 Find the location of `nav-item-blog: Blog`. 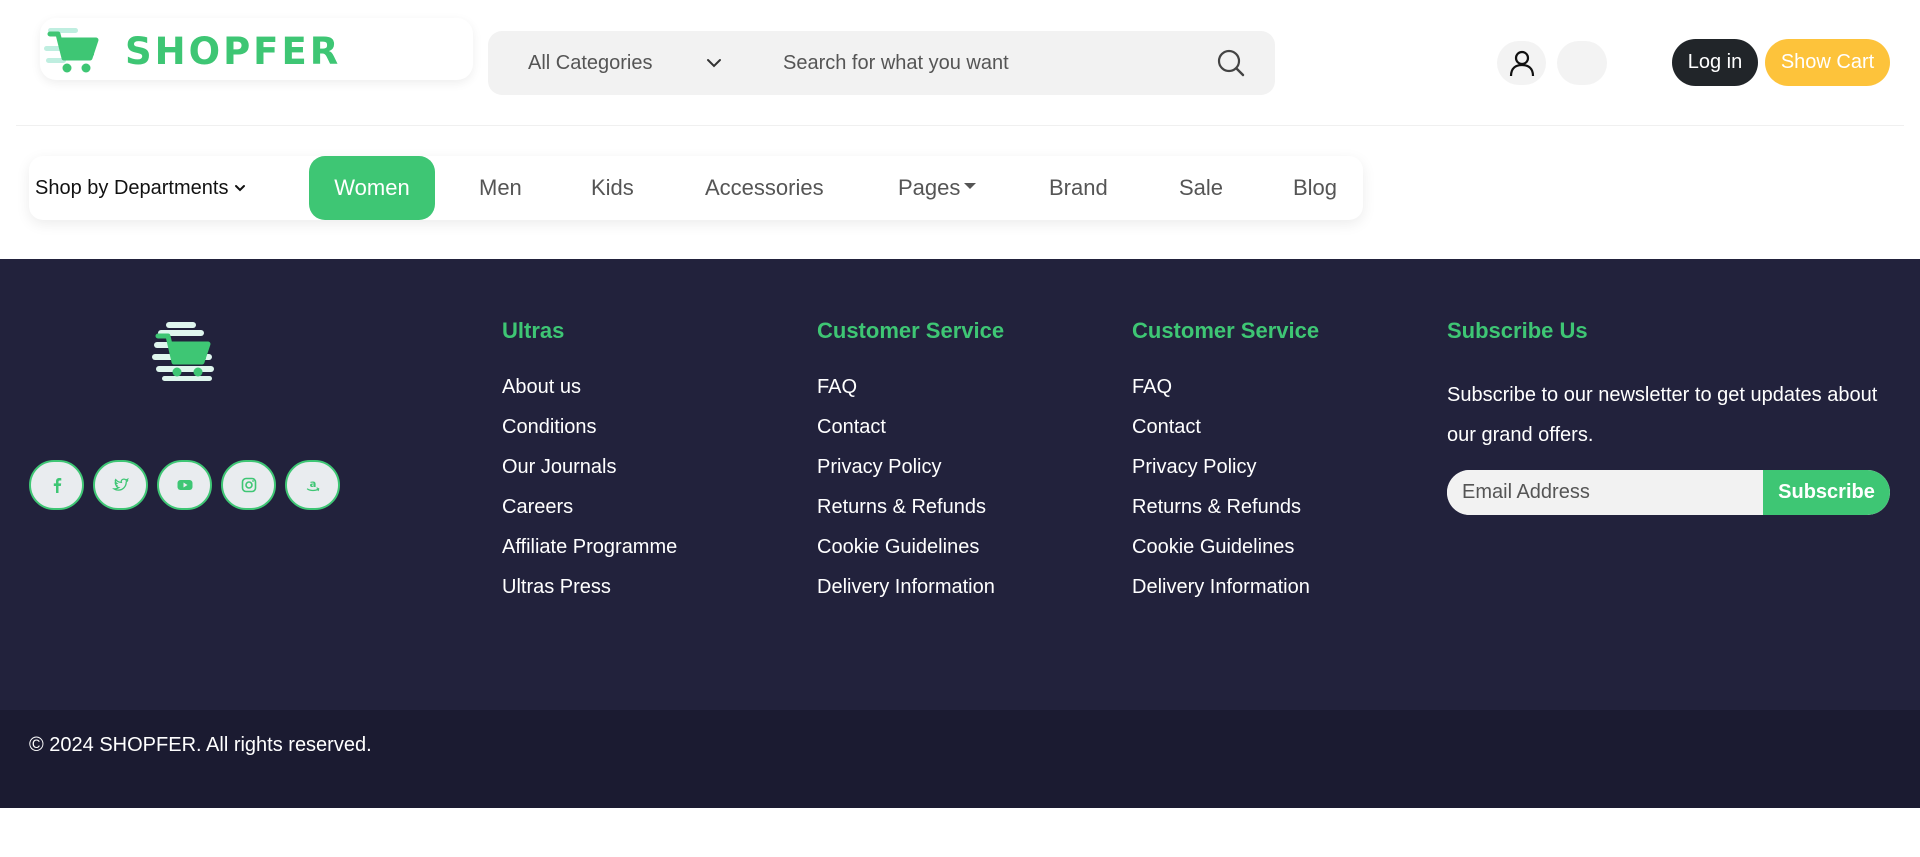

nav-item-blog: Blog is located at coordinates (1315, 188).